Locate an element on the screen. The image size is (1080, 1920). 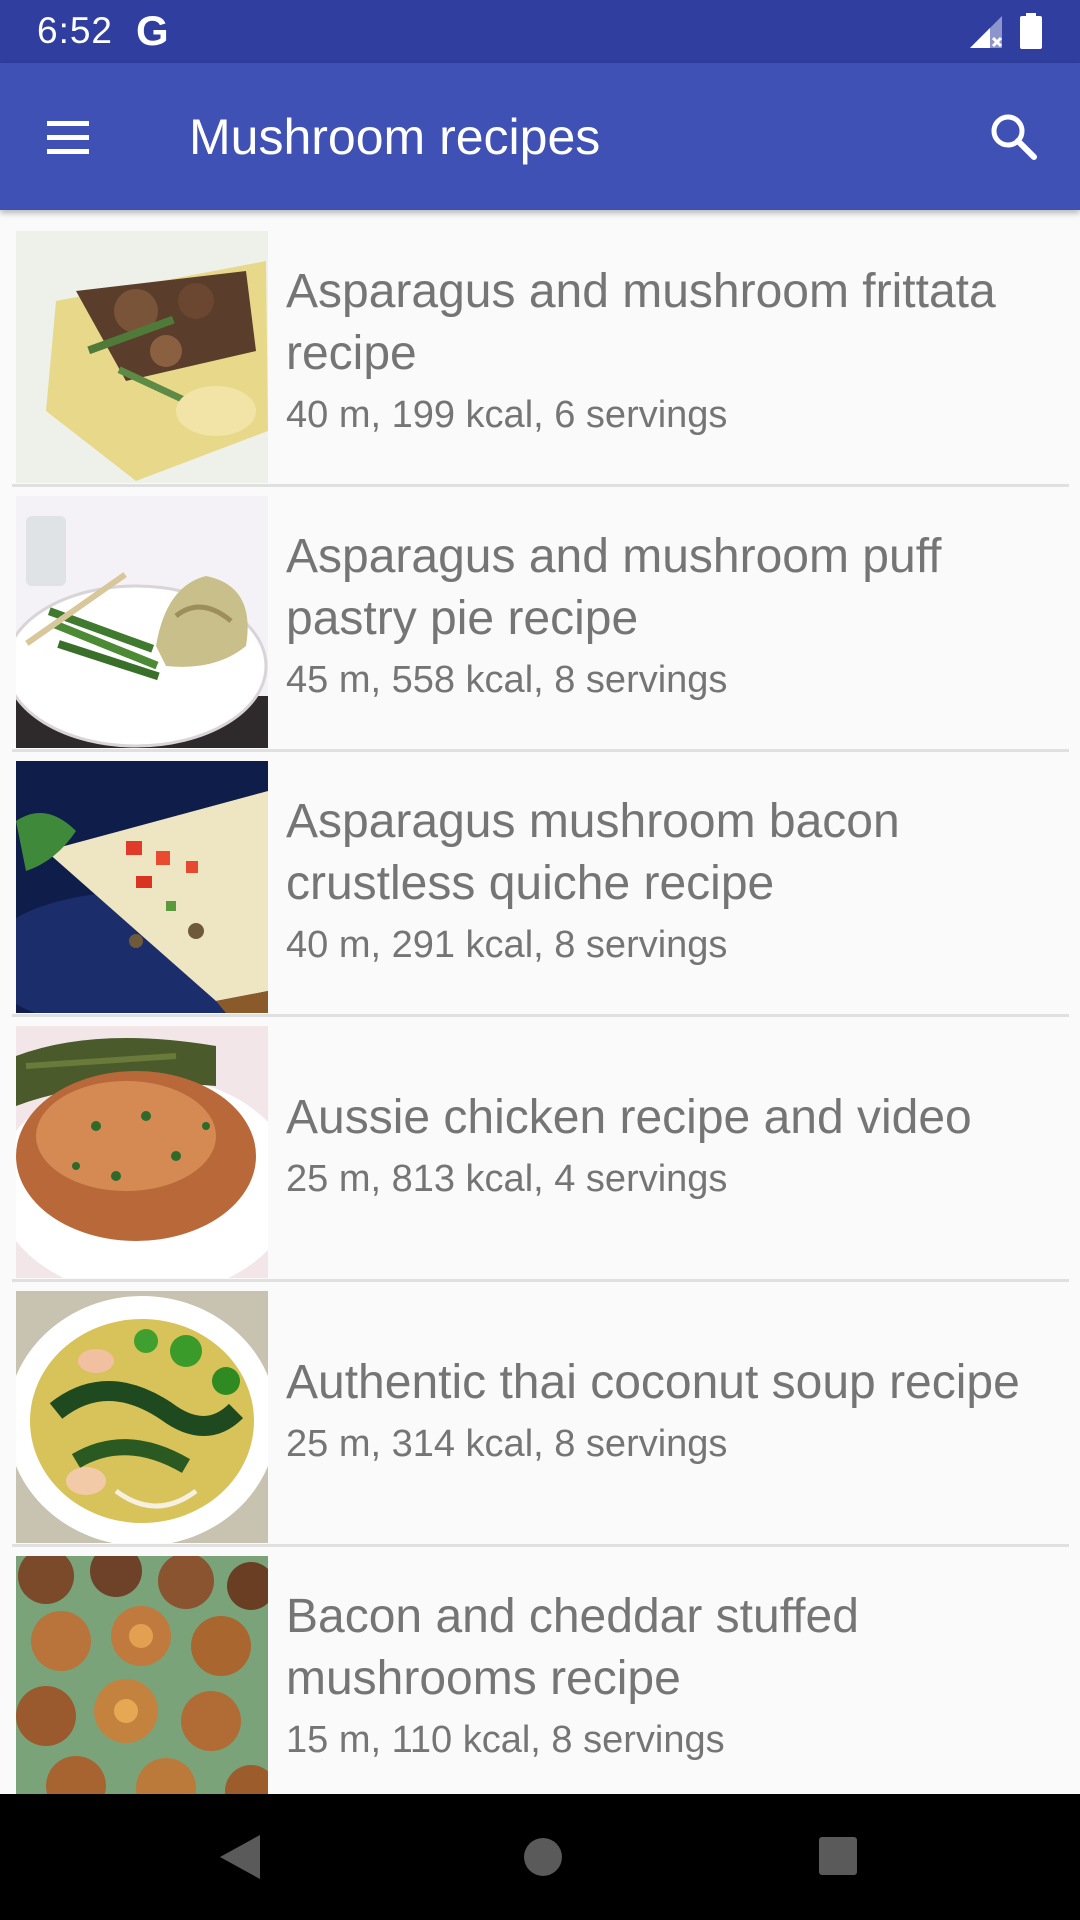
app-bar: Mushroom recipes is located at coordinates (540, 136).